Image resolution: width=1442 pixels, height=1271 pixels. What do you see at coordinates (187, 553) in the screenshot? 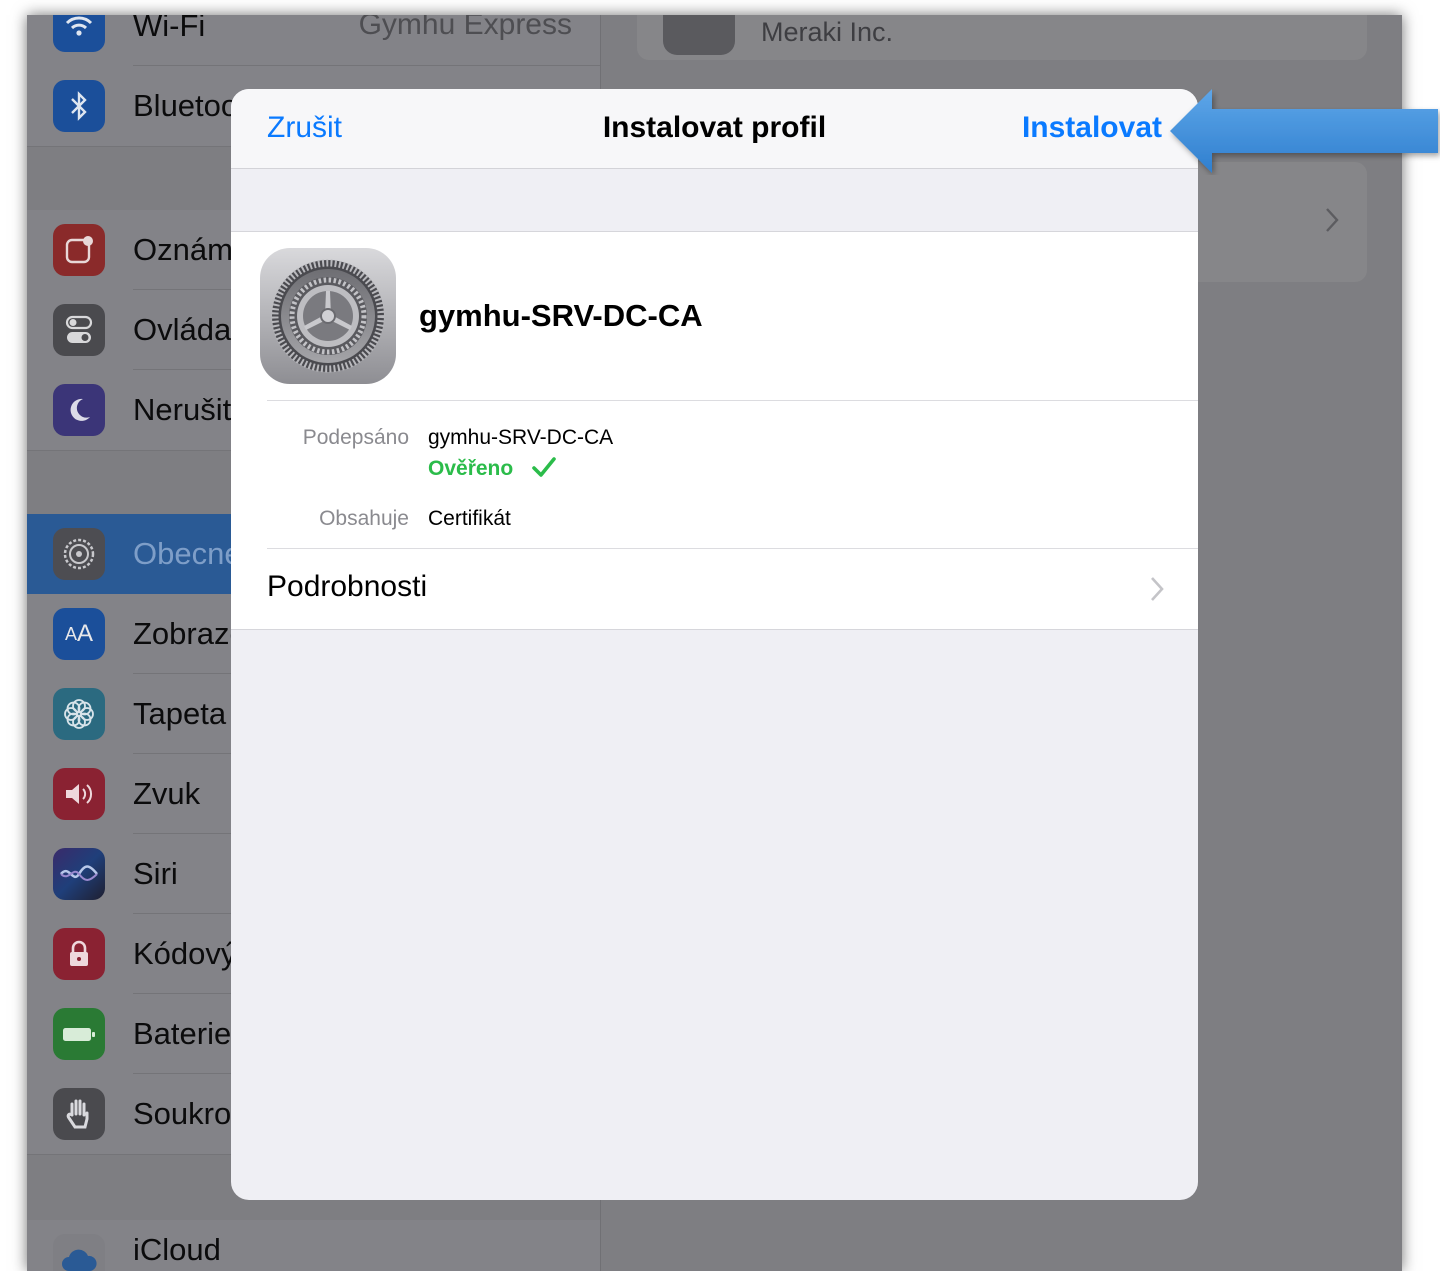
I see `sidebar-item-label: Obecné` at bounding box center [187, 553].